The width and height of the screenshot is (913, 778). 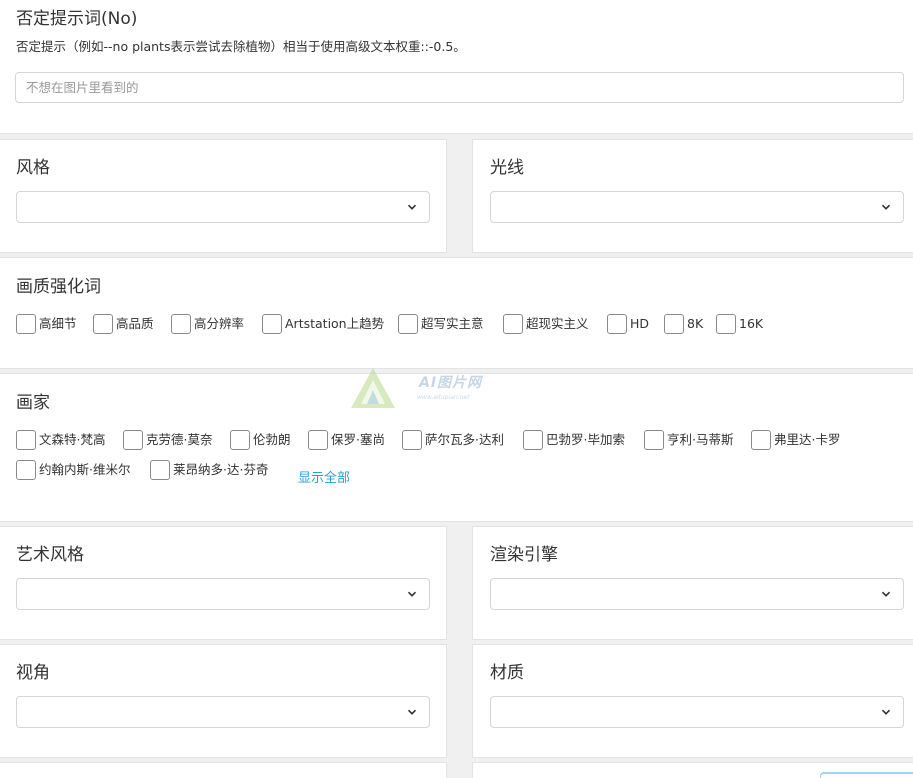 I want to click on negative-prompt-input, so click(x=459, y=87).